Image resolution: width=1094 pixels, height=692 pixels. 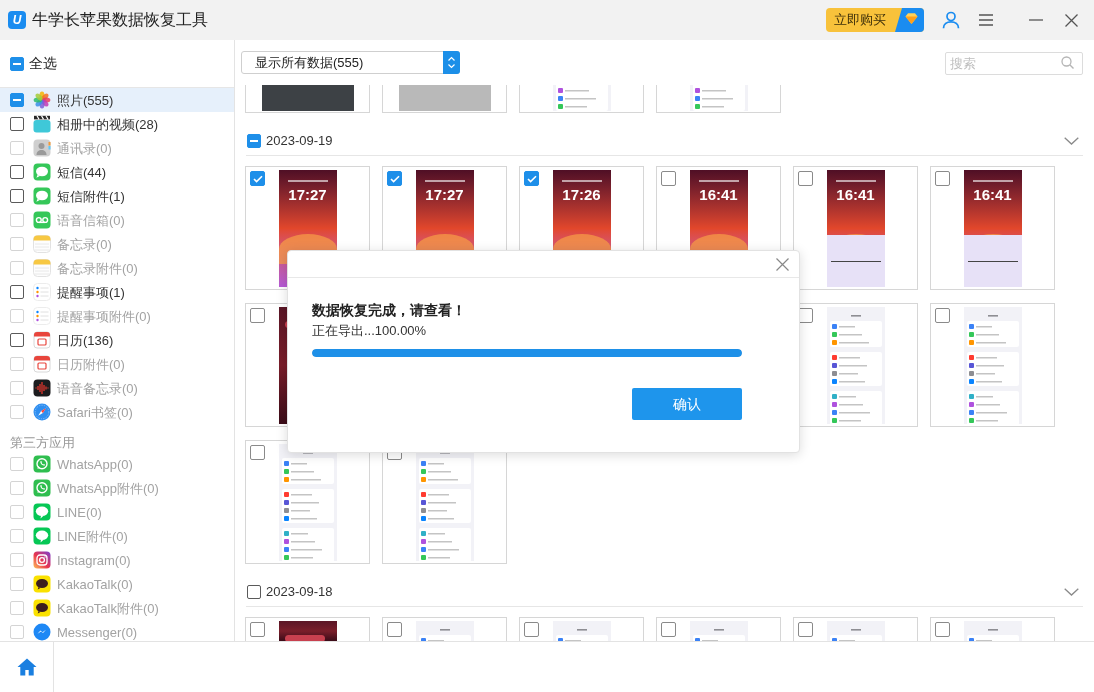 I want to click on dialog-title: 数据恢复完成，请查看！, so click(x=389, y=310).